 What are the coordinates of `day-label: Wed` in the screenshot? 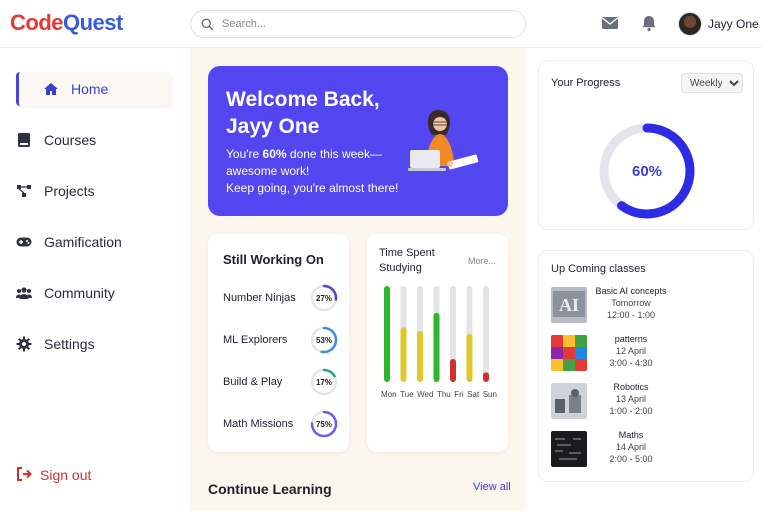 It's located at (425, 394).